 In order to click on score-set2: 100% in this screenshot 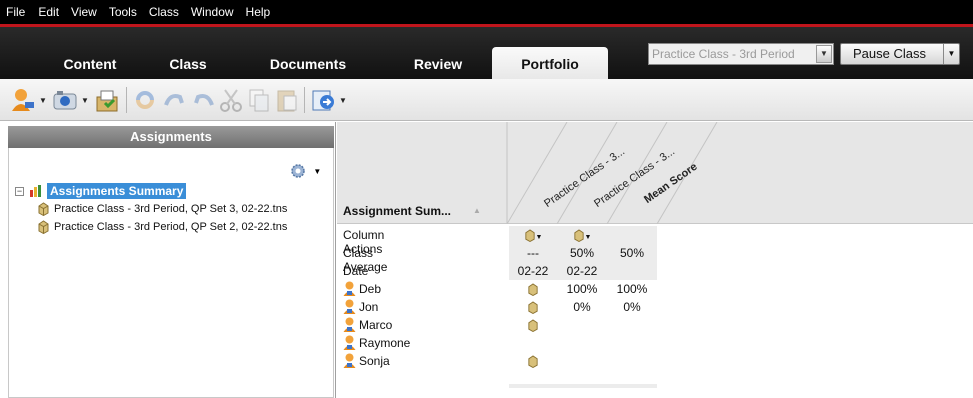, I will do `click(582, 289)`.